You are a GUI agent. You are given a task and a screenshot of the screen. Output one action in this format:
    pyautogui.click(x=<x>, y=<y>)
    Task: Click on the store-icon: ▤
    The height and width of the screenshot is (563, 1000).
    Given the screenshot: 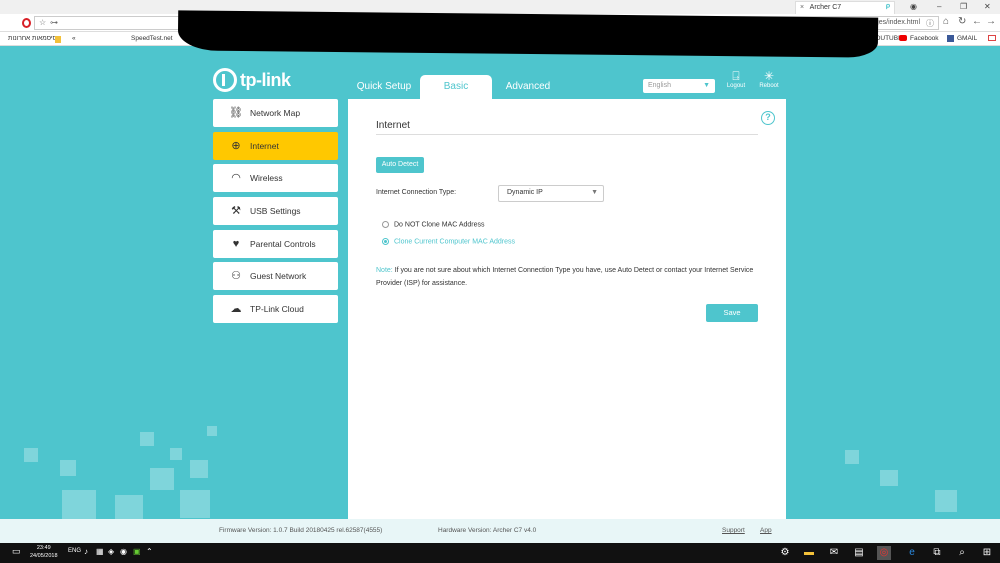 What is the action you would take?
    pyautogui.click(x=859, y=553)
    